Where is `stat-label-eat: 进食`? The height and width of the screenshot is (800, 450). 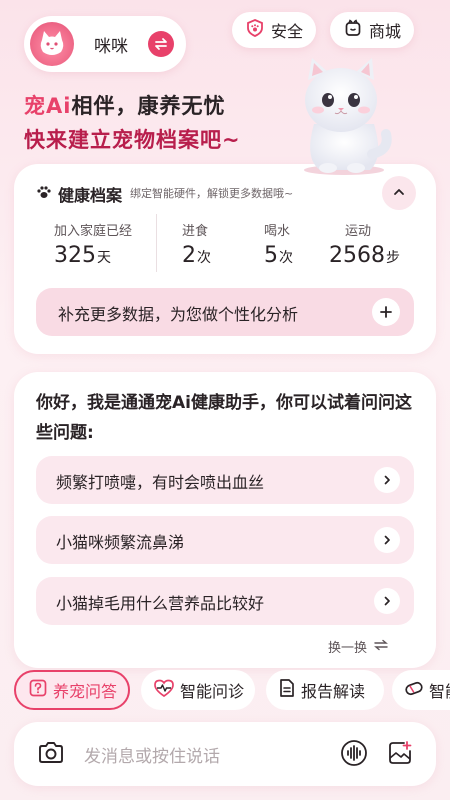 stat-label-eat: 进食 is located at coordinates (195, 231).